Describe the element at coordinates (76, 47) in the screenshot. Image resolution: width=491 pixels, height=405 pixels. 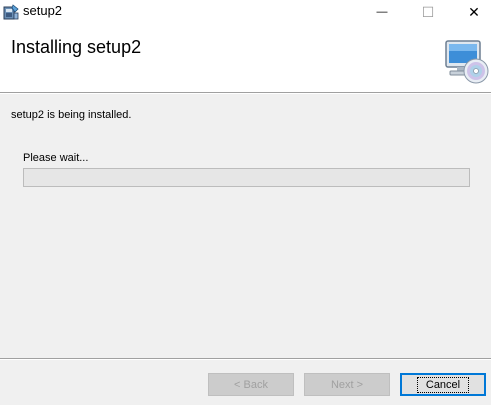
I see `page-title: Installing setup2` at that location.